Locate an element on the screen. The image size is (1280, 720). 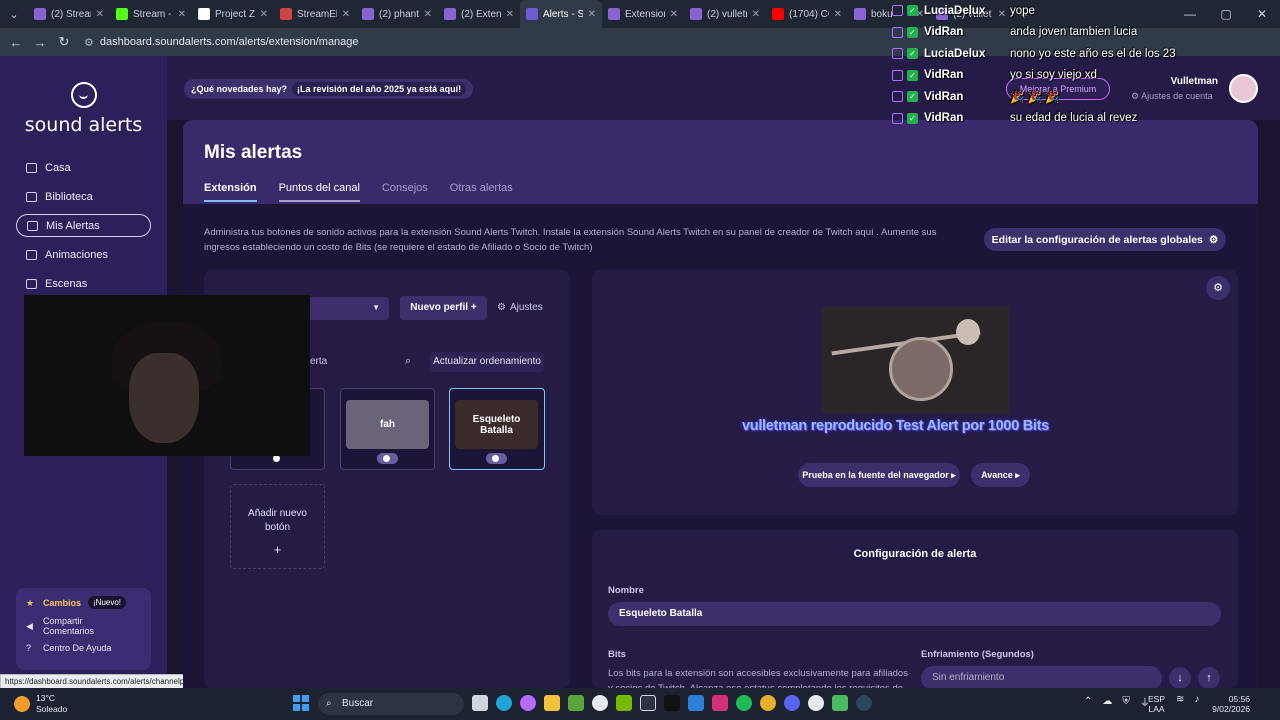
sidebar-item-casa: Casa is located at coordinates (83, 167).